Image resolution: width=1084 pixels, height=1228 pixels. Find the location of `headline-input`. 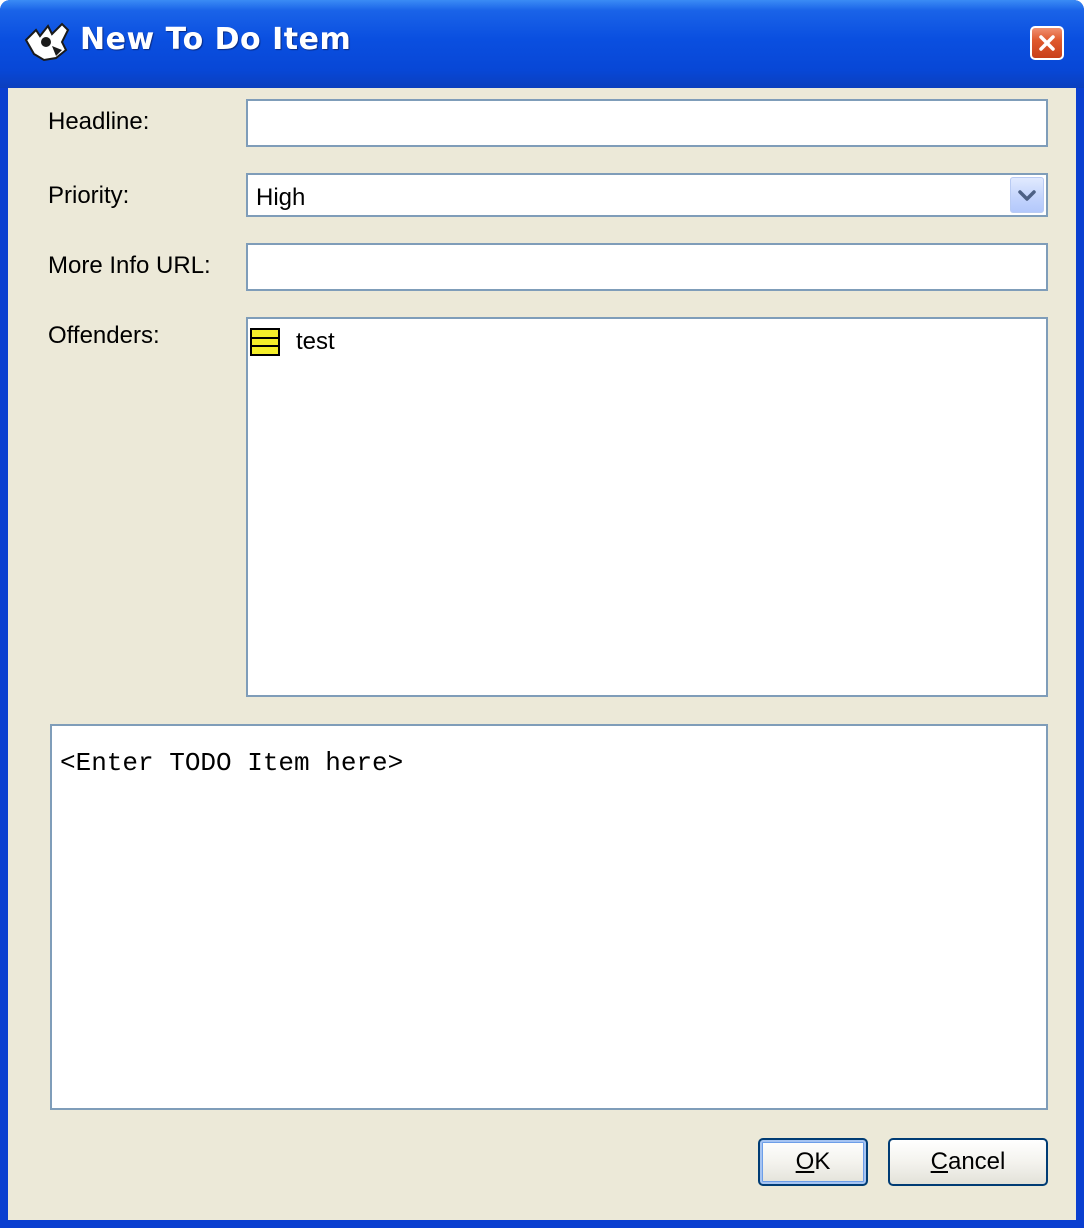

headline-input is located at coordinates (647, 123).